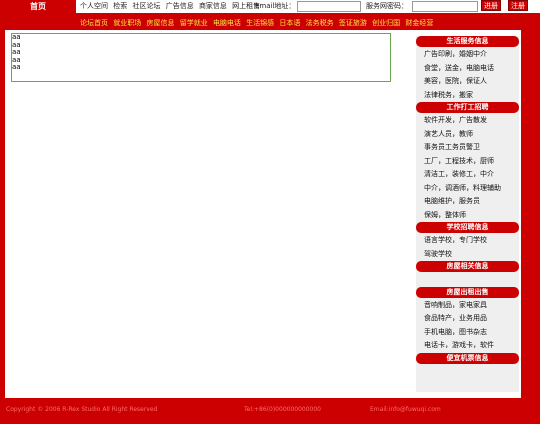  I want to click on nav-item-life: 生活锦感, so click(260, 23).